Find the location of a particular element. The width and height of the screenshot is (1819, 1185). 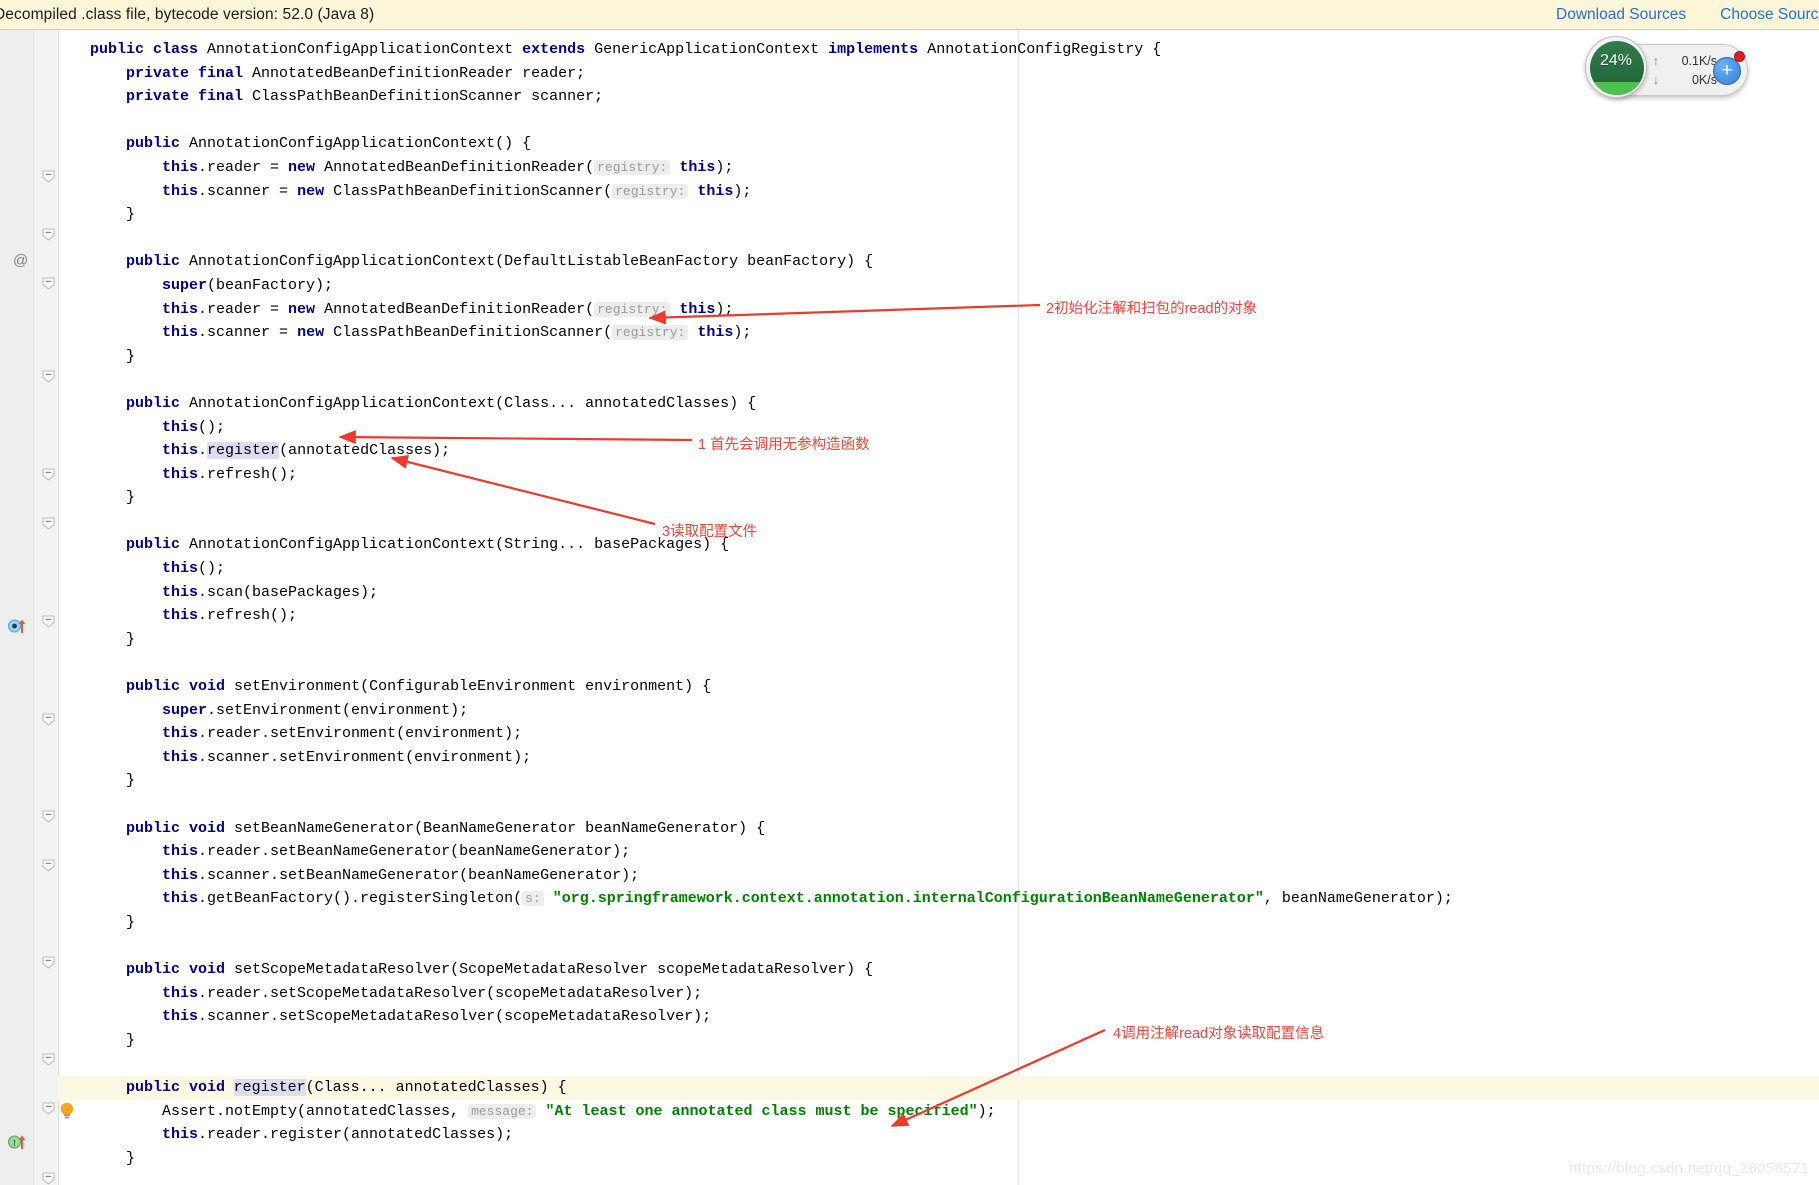

speed-gauge-fill is located at coordinates (1617, 88).